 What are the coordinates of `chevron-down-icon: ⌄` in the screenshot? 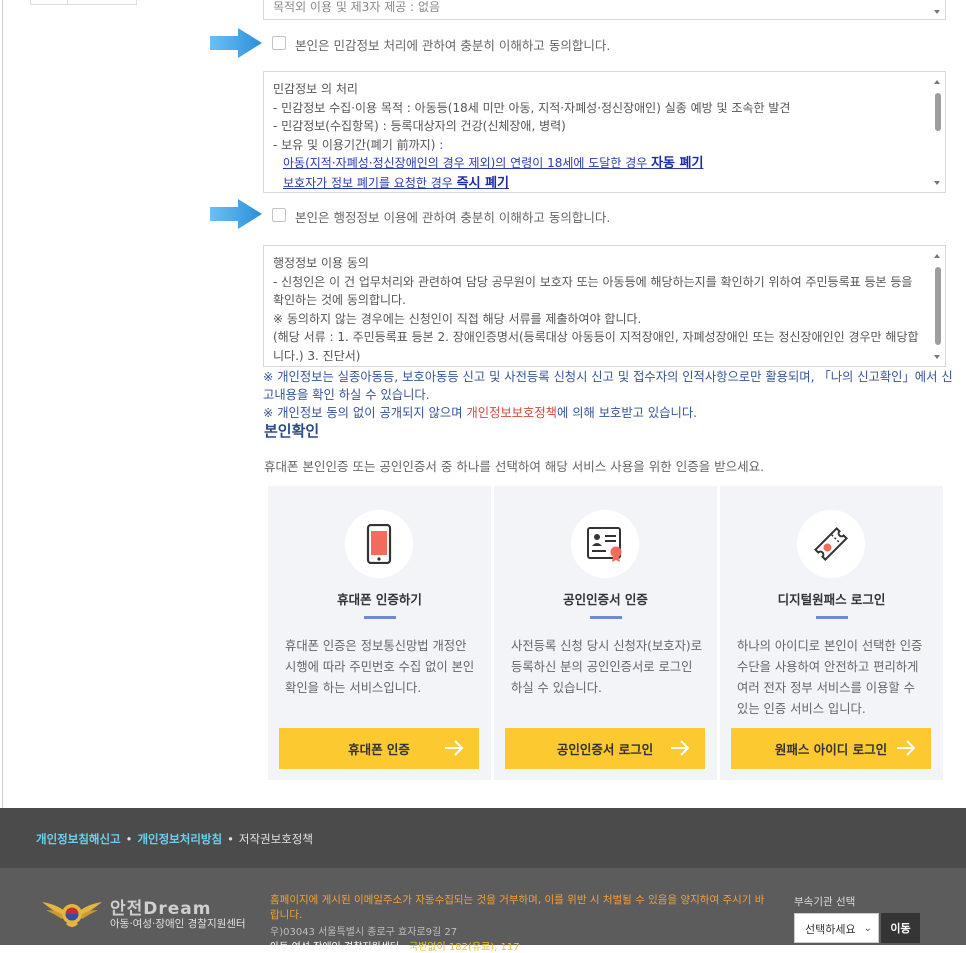 It's located at (867, 928).